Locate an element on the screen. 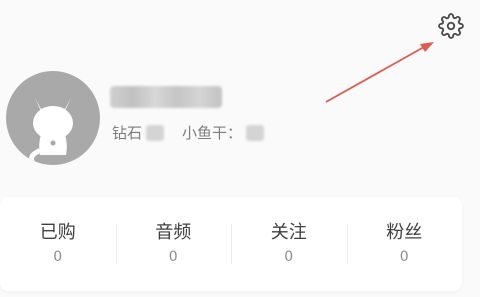  stat-count-following: 0 is located at coordinates (289, 257).